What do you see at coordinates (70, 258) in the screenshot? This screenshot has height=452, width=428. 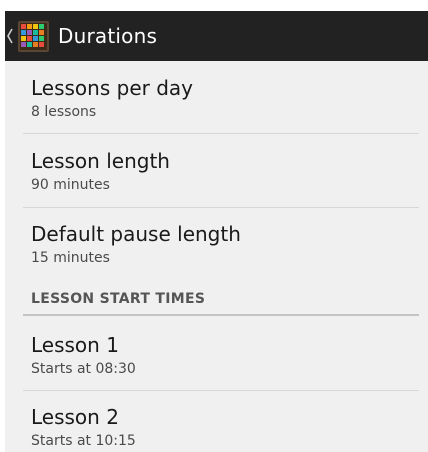 I see `pref-summary: 15 minutes` at bounding box center [70, 258].